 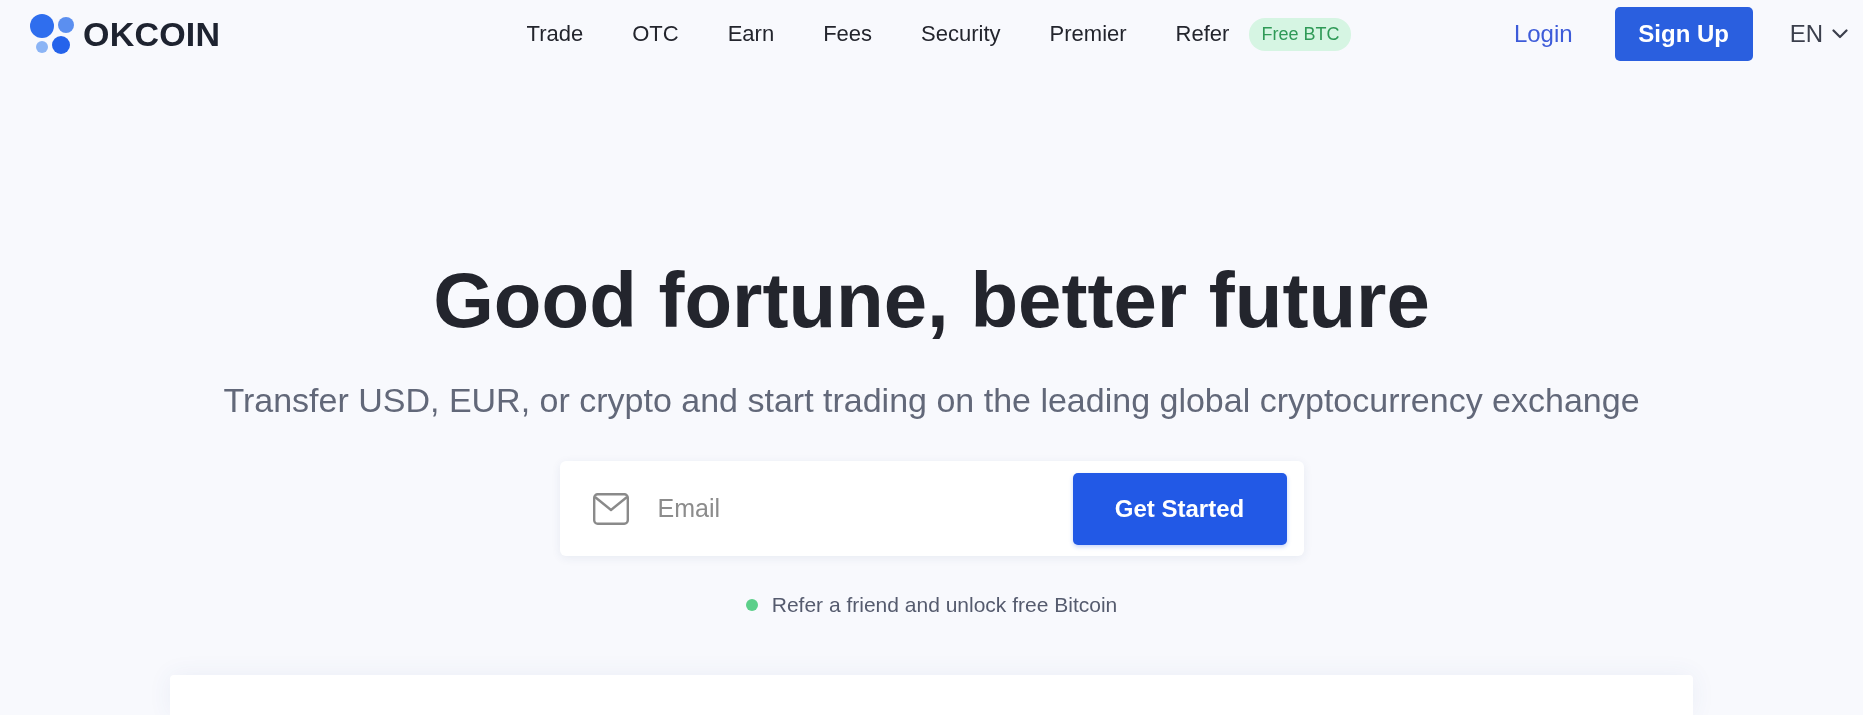 I want to click on language-selector: EN, so click(x=1818, y=34).